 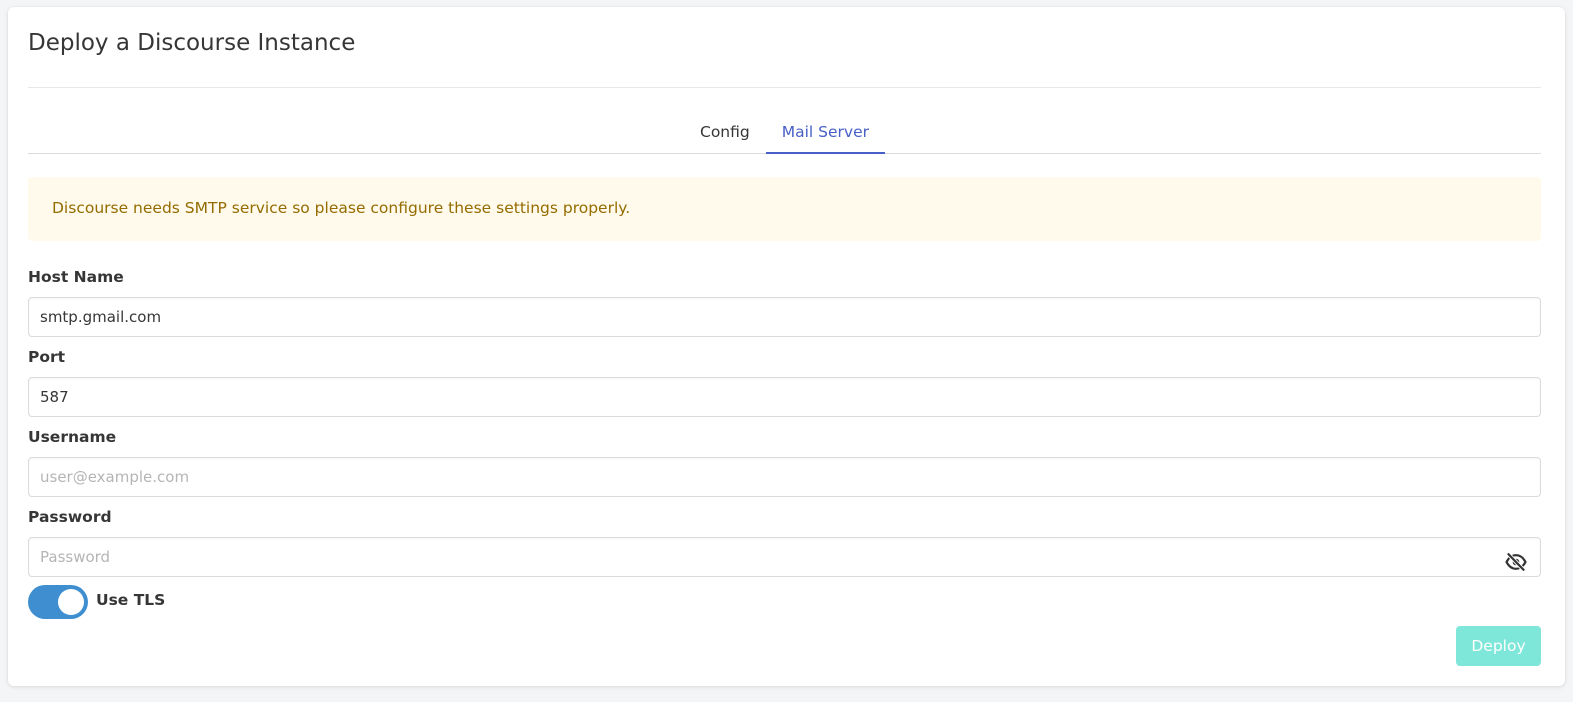 I want to click on username-label: Username, so click(x=72, y=437).